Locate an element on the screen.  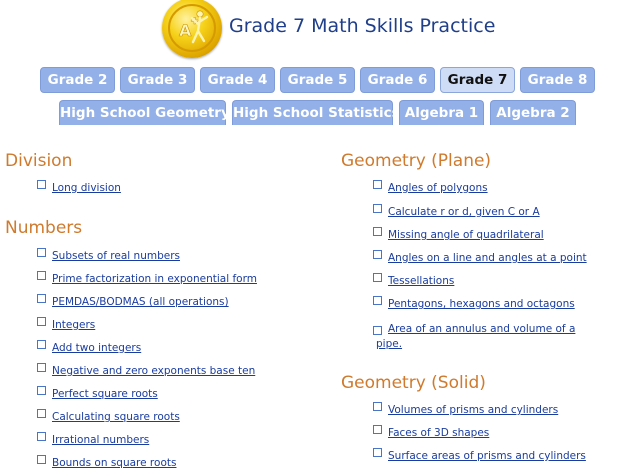
skill-link: PEMDAS/BODMAS (all operations) is located at coordinates (140, 302).